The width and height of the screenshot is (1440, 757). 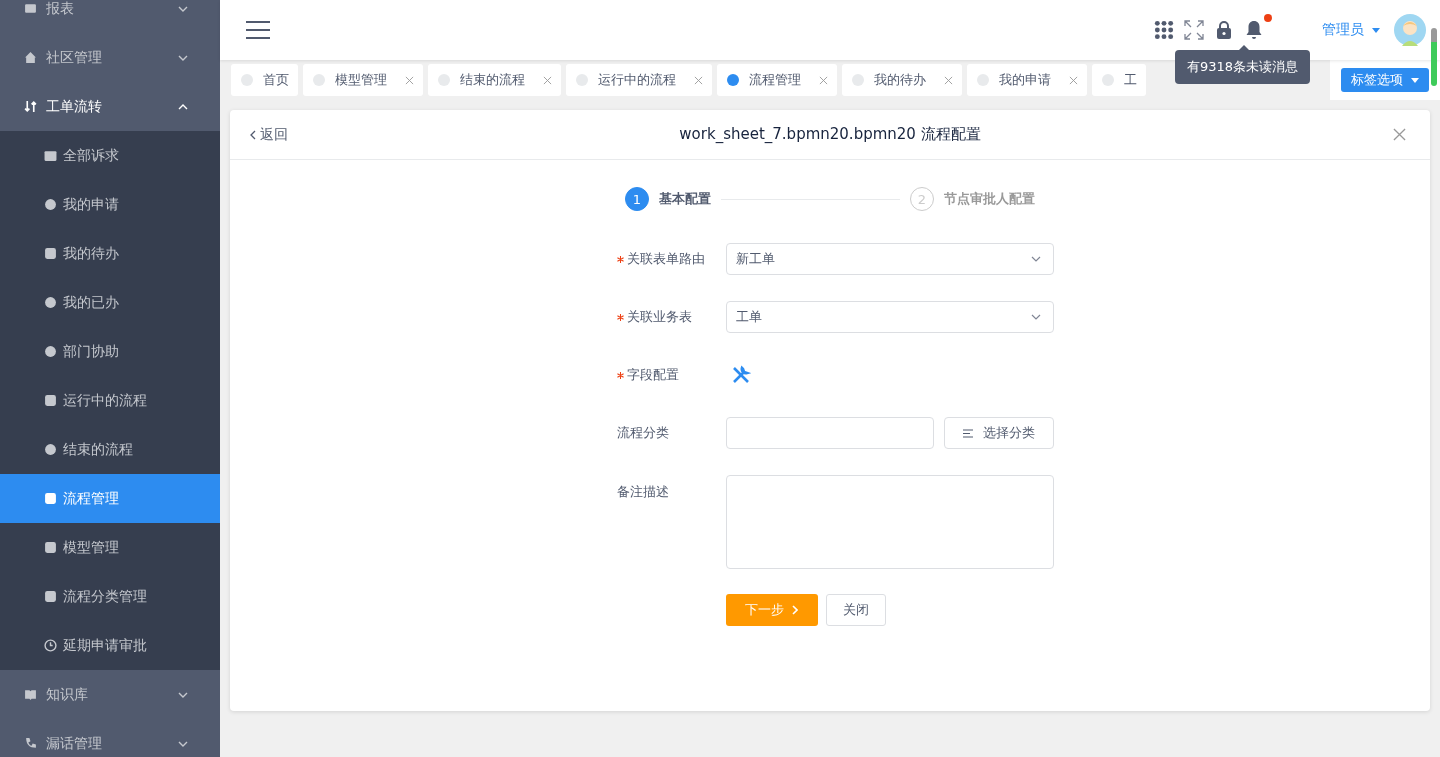 I want to click on category-input, so click(x=829, y=433).